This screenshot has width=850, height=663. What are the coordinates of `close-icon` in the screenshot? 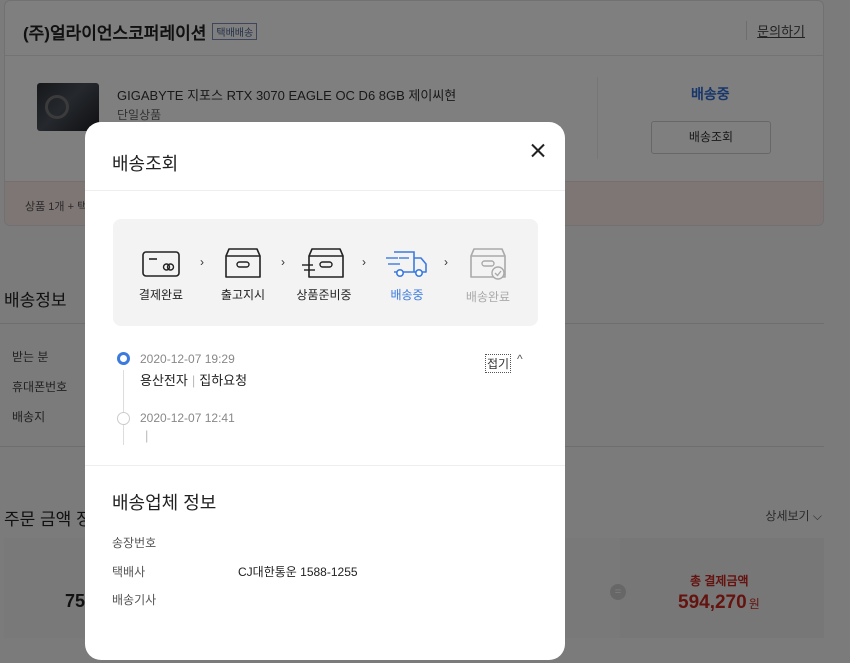 It's located at (538, 151).